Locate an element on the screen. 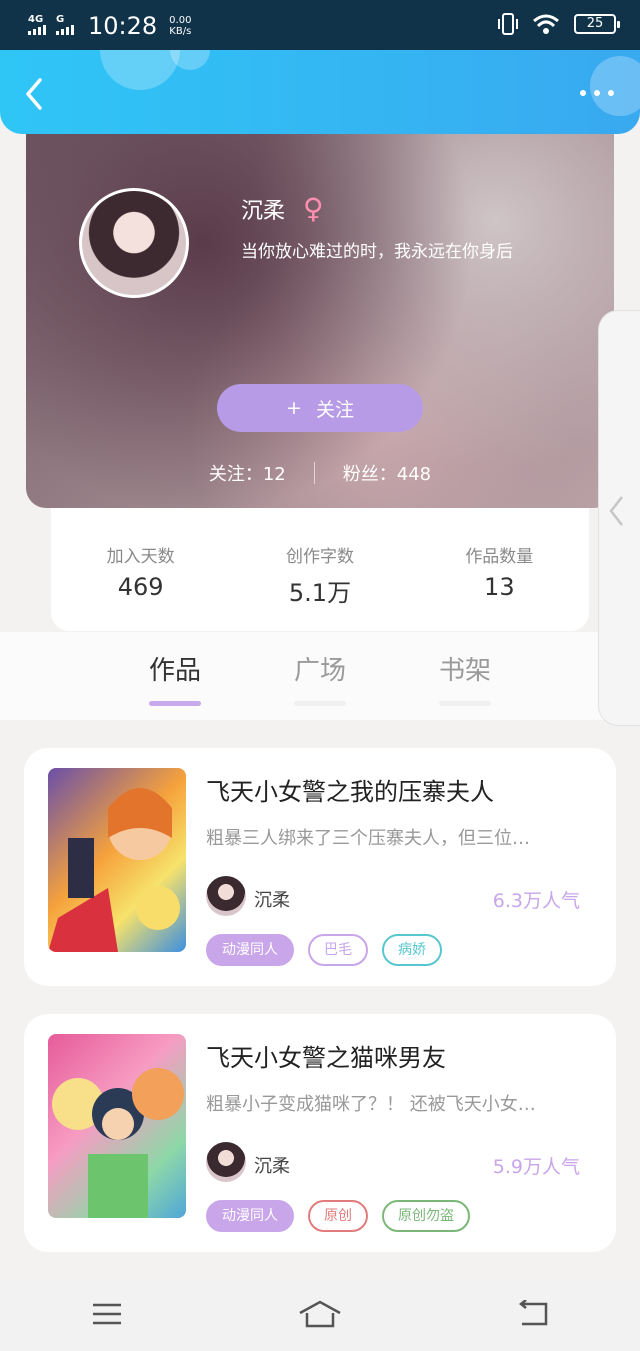 The image size is (640, 1351). back-icon is located at coordinates (533, 1314).